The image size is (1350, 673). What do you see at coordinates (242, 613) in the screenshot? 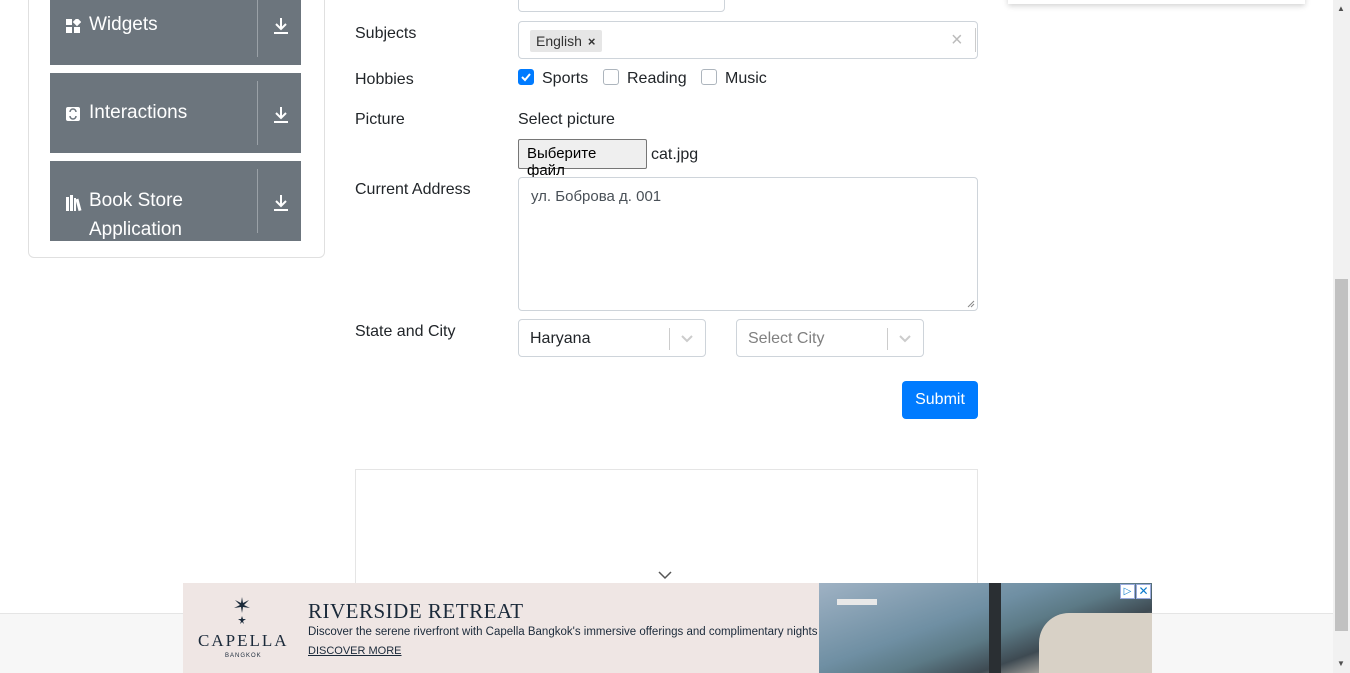
I see `capella-star-icon` at bounding box center [242, 613].